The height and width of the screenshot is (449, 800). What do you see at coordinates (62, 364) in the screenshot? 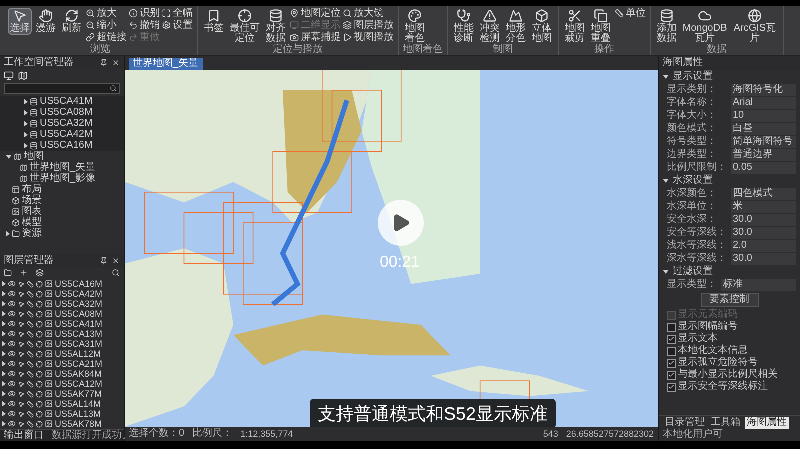
I see `layer-row: US5CA21M` at bounding box center [62, 364].